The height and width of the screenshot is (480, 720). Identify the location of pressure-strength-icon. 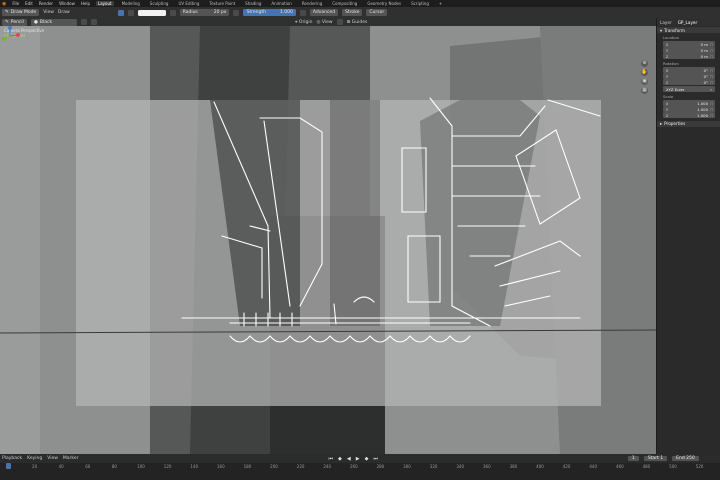
(302, 12).